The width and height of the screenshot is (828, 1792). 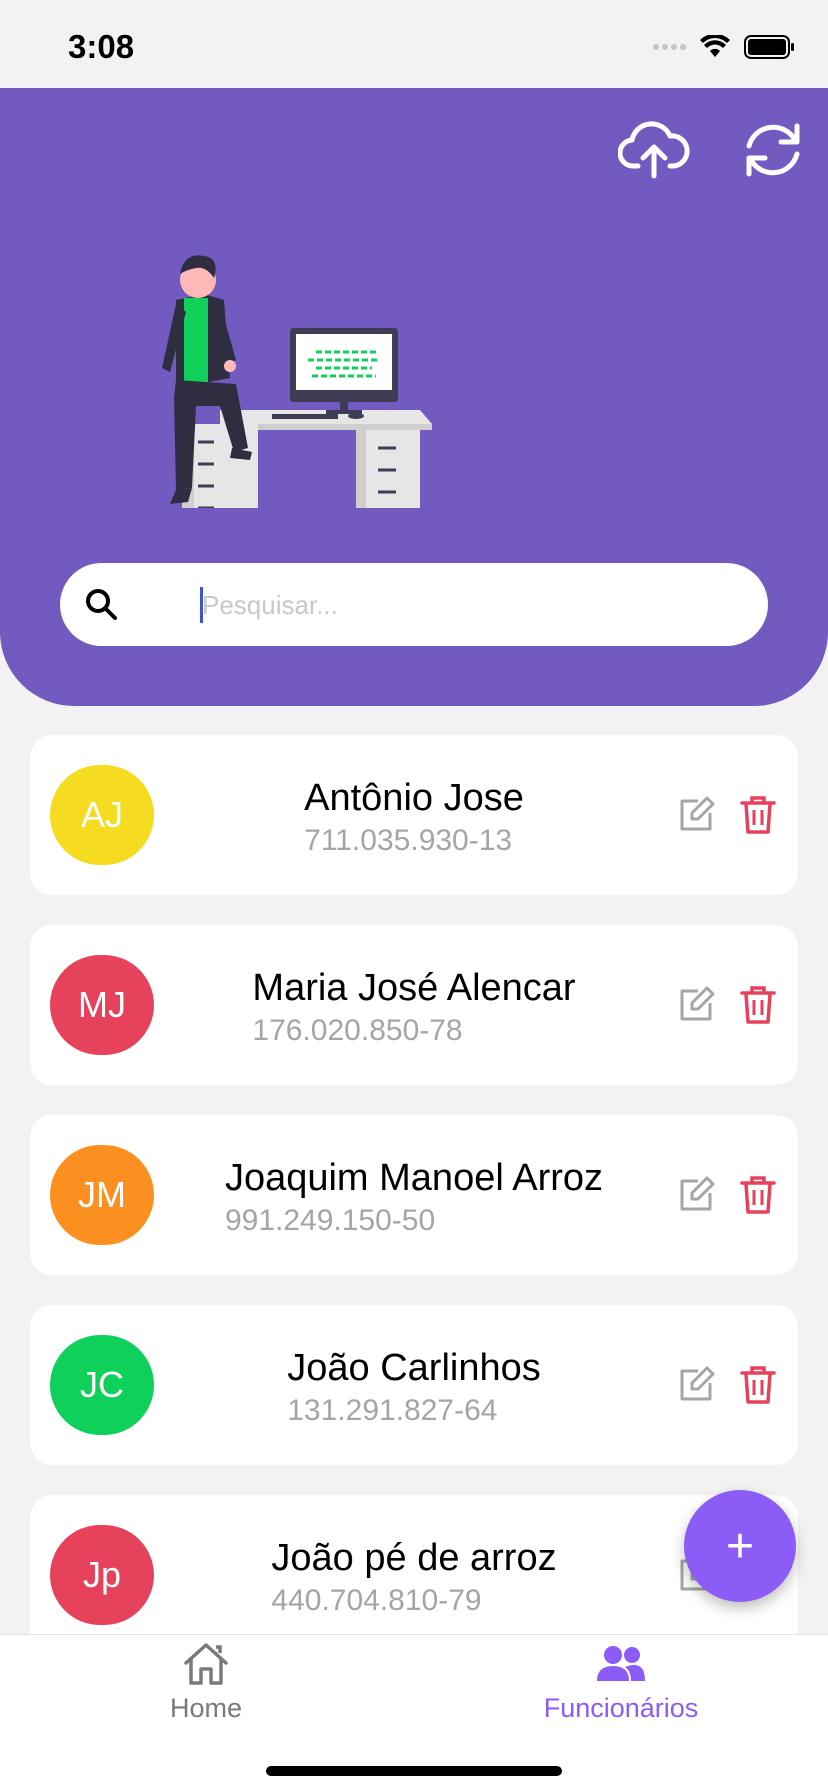 What do you see at coordinates (330, 1220) in the screenshot?
I see `employee-cpf: 991.249.150-50` at bounding box center [330, 1220].